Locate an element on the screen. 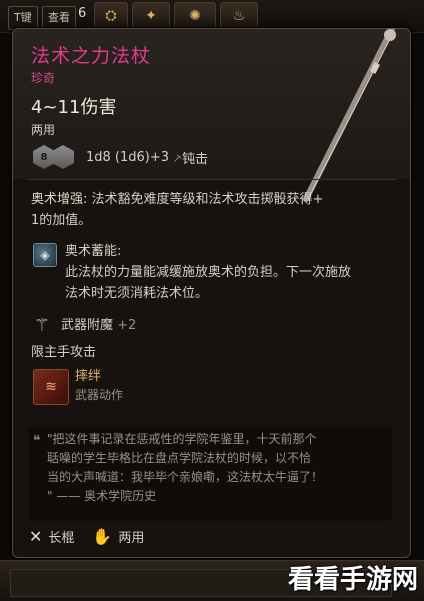  scroll-icon: ✦ is located at coordinates (151, 16).